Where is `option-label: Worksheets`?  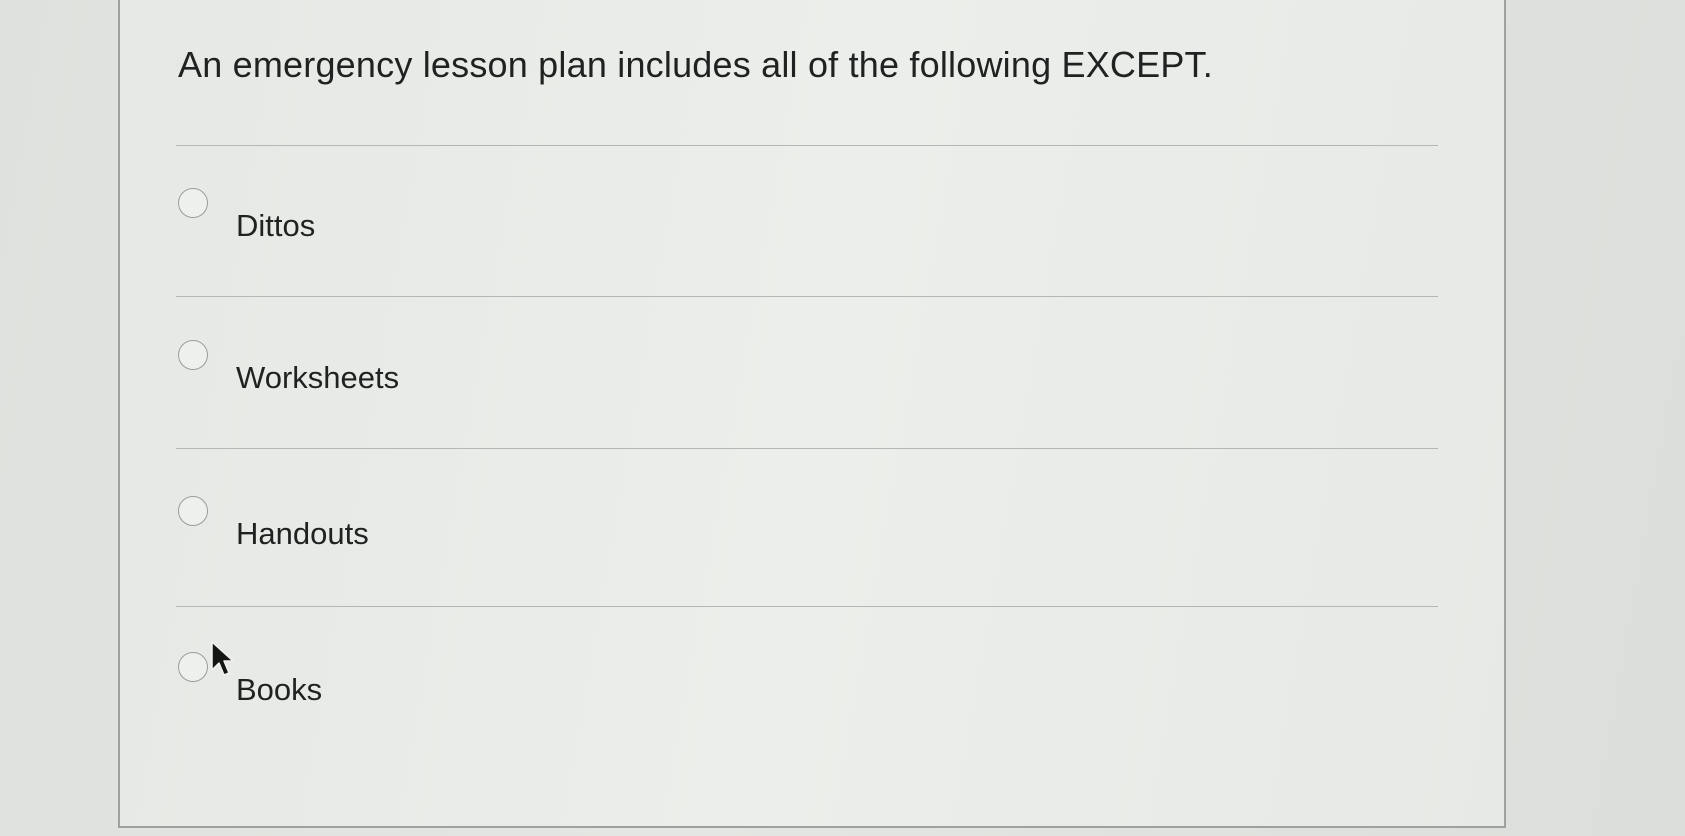 option-label: Worksheets is located at coordinates (318, 377).